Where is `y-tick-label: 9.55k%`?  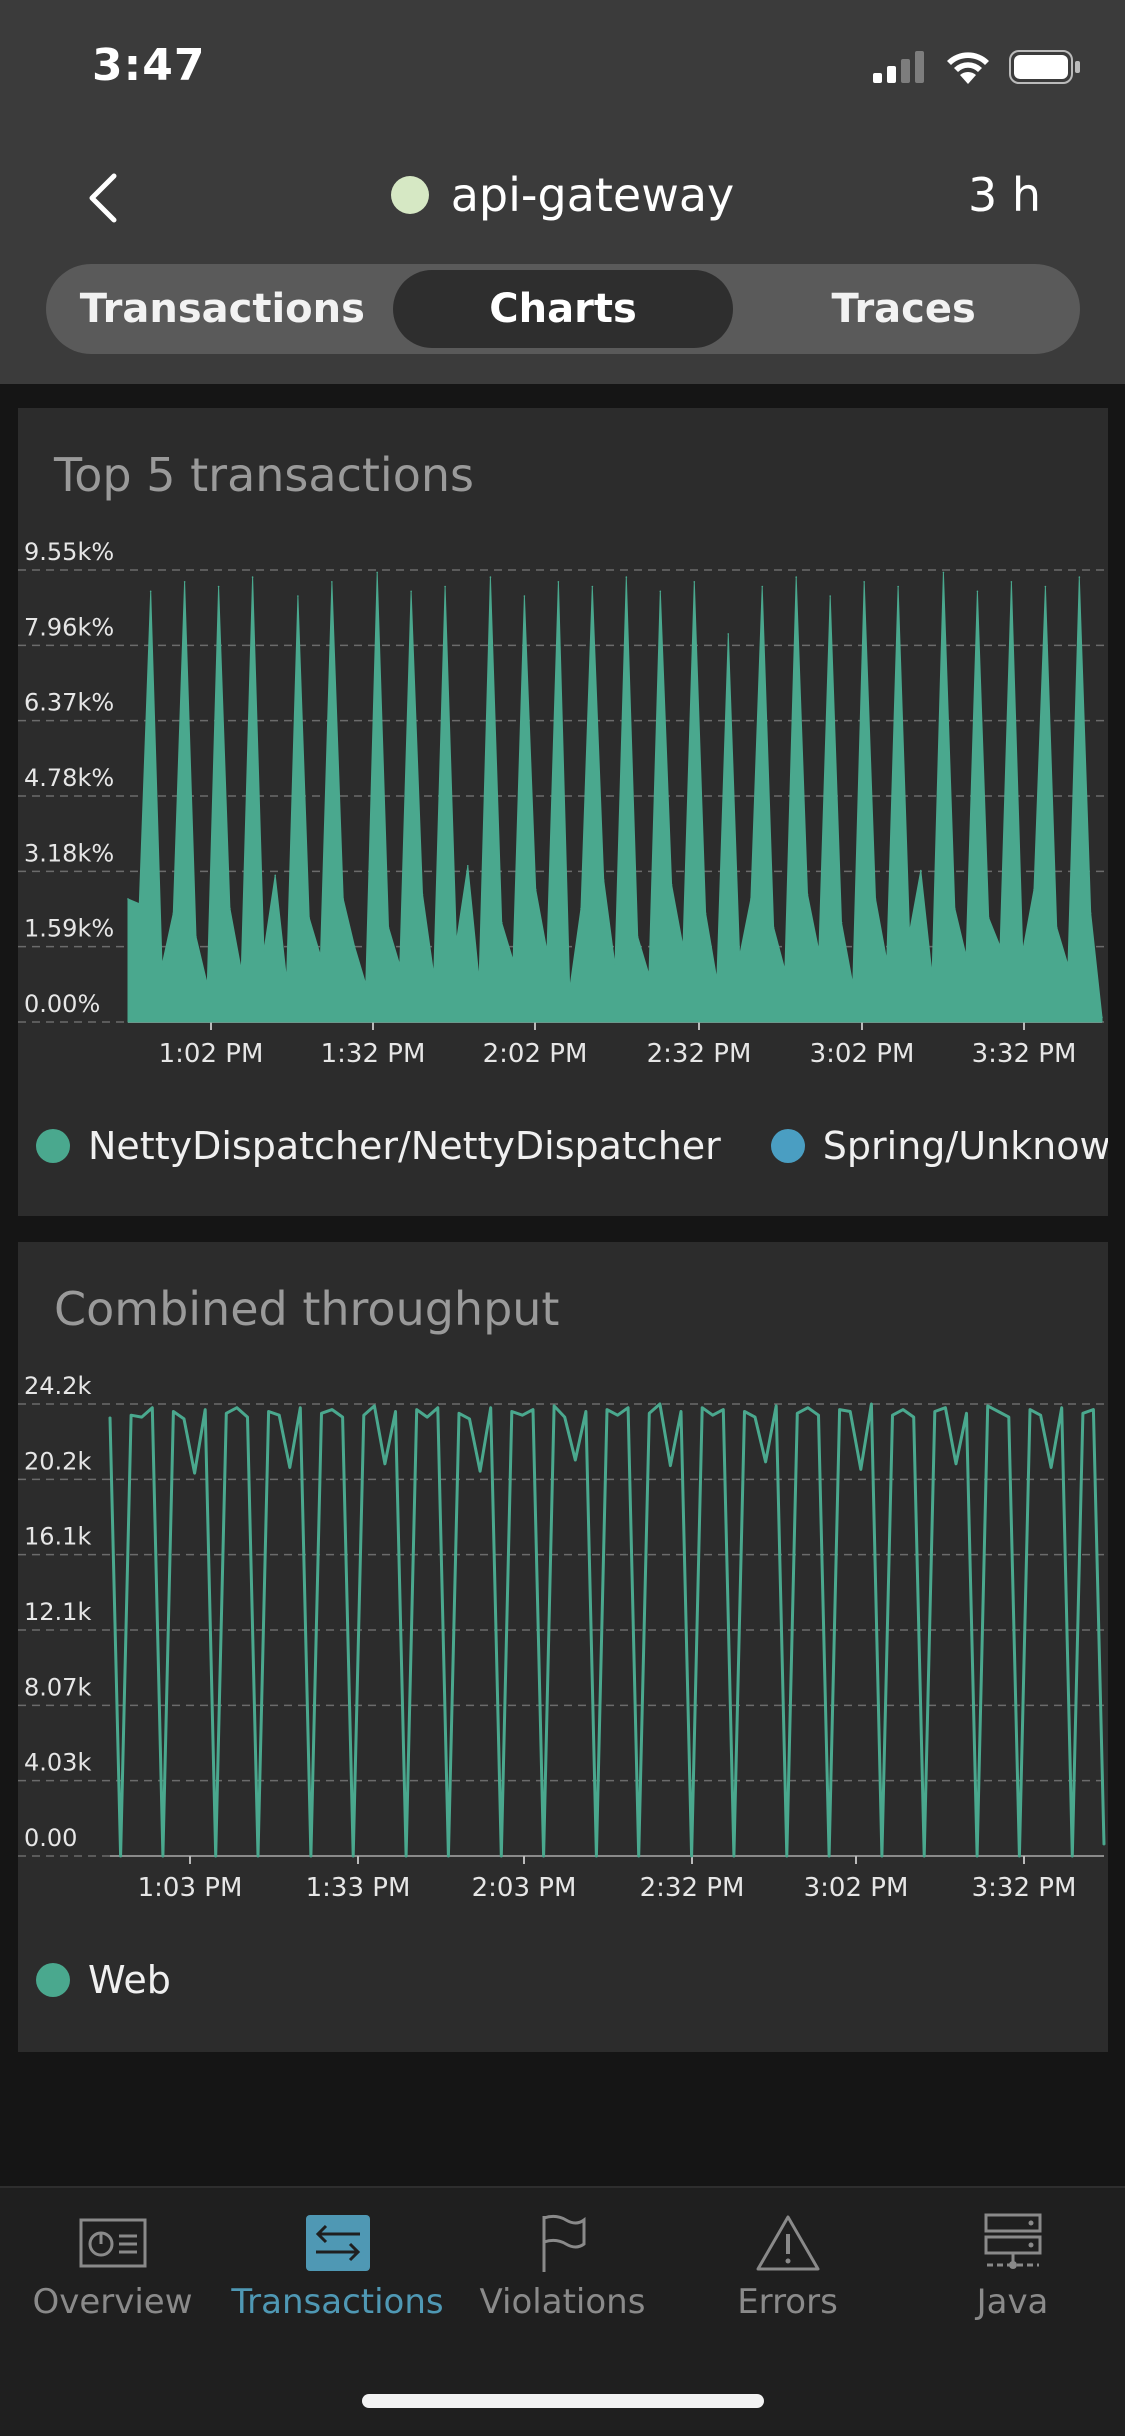
y-tick-label: 9.55k% is located at coordinates (69, 552).